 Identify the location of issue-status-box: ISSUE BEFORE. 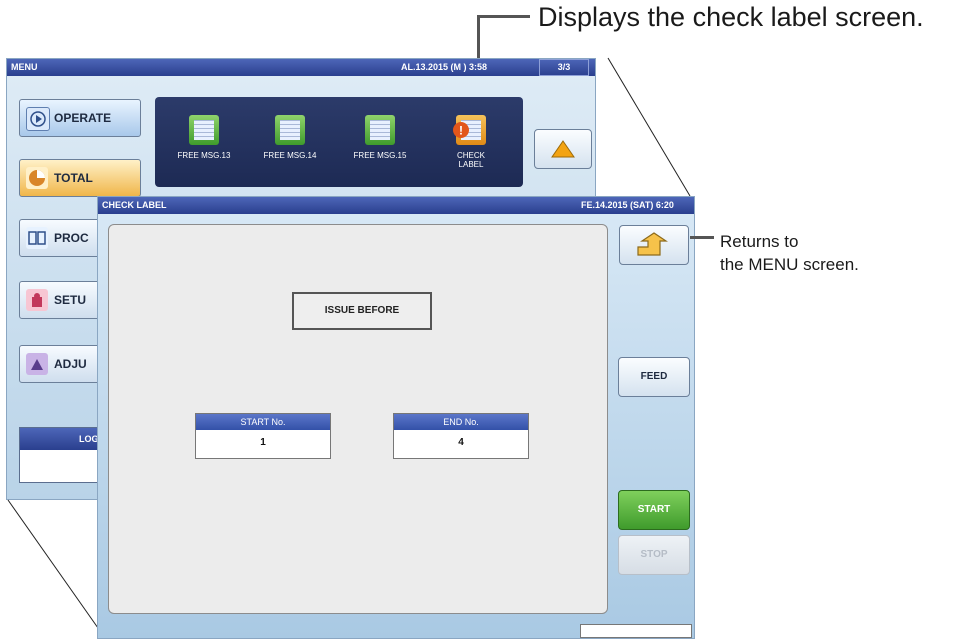
(362, 311).